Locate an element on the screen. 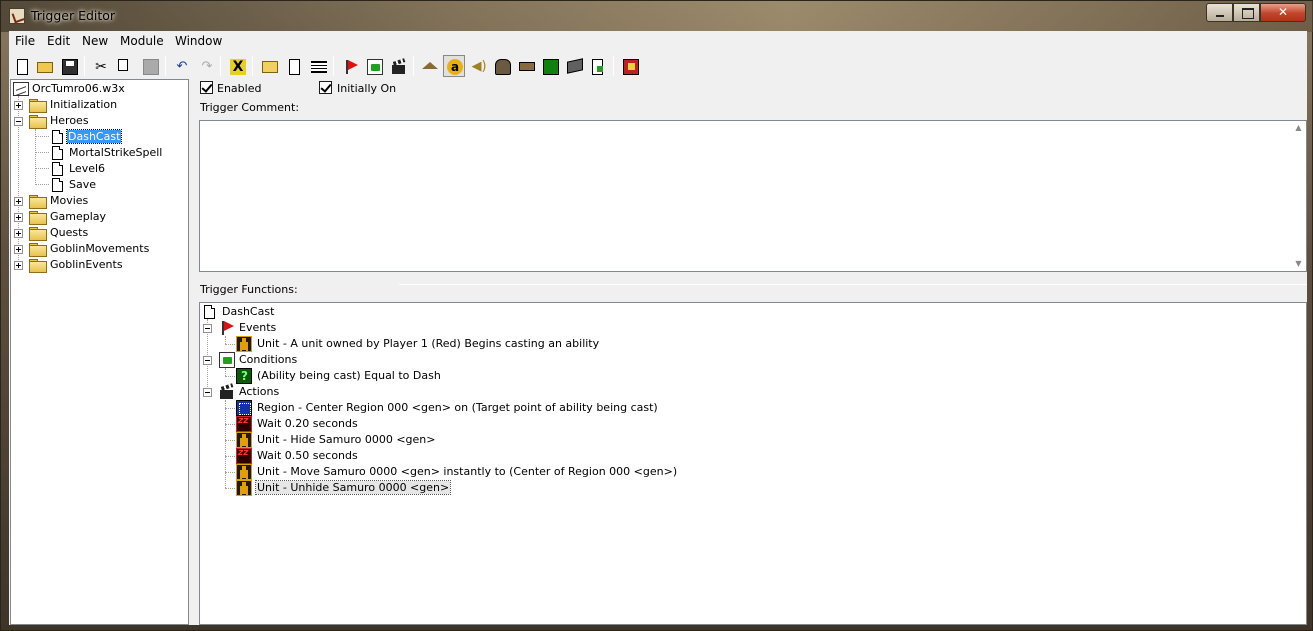 Image resolution: width=1313 pixels, height=631 pixels. trigger-editor-icon: a is located at coordinates (454, 66).